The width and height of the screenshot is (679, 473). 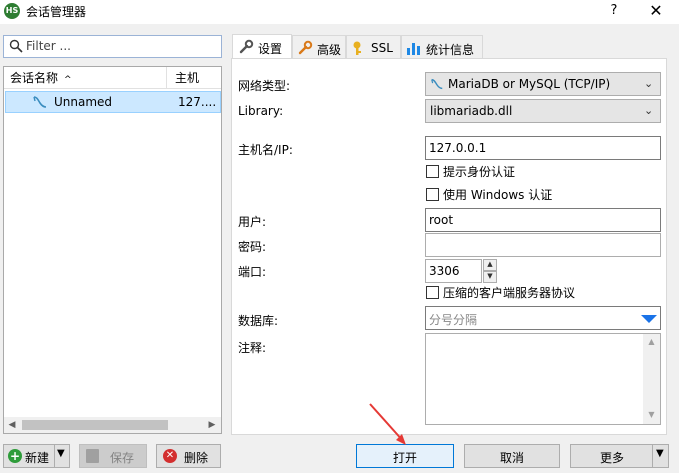 What do you see at coordinates (651, 341) in the screenshot?
I see `scroll-up-icon: ▲` at bounding box center [651, 341].